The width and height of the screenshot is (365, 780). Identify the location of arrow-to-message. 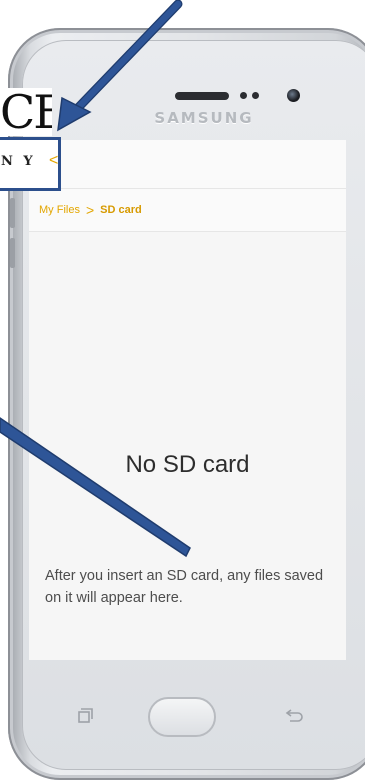
(95, 487).